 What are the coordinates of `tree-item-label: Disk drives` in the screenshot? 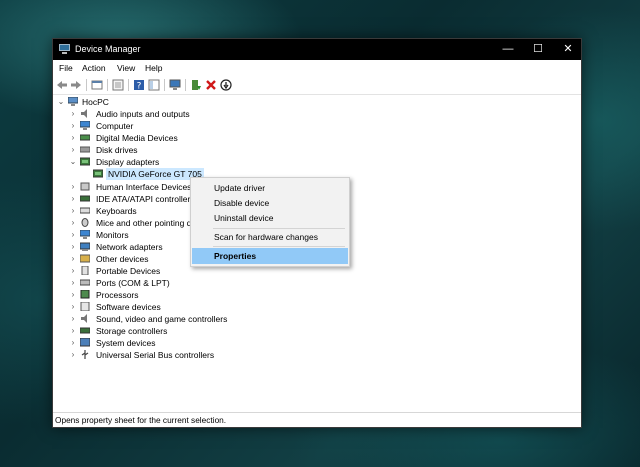 It's located at (117, 150).